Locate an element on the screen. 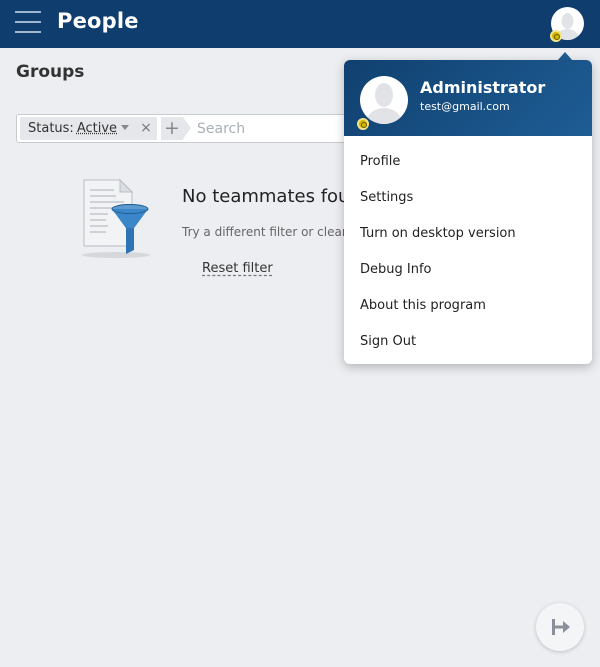  filter-bar: Status: Active × + is located at coordinates (186, 128).